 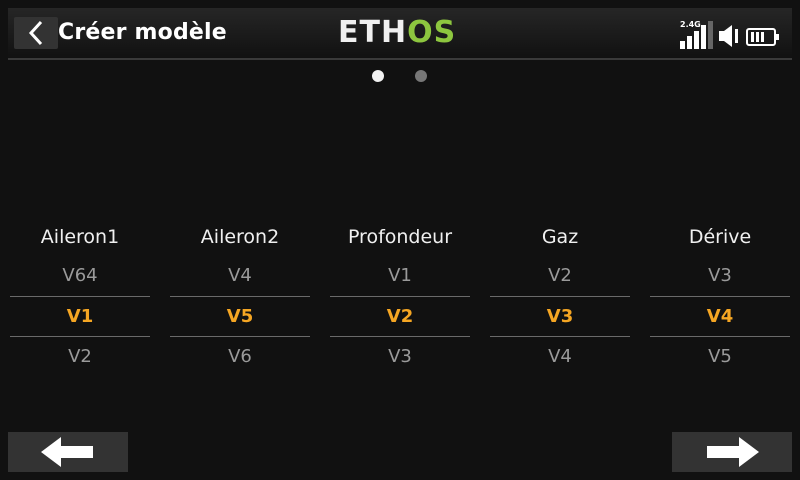 I want to click on channel-column-profondeur: Profondeur V1 V2 V3, so click(x=400, y=297).